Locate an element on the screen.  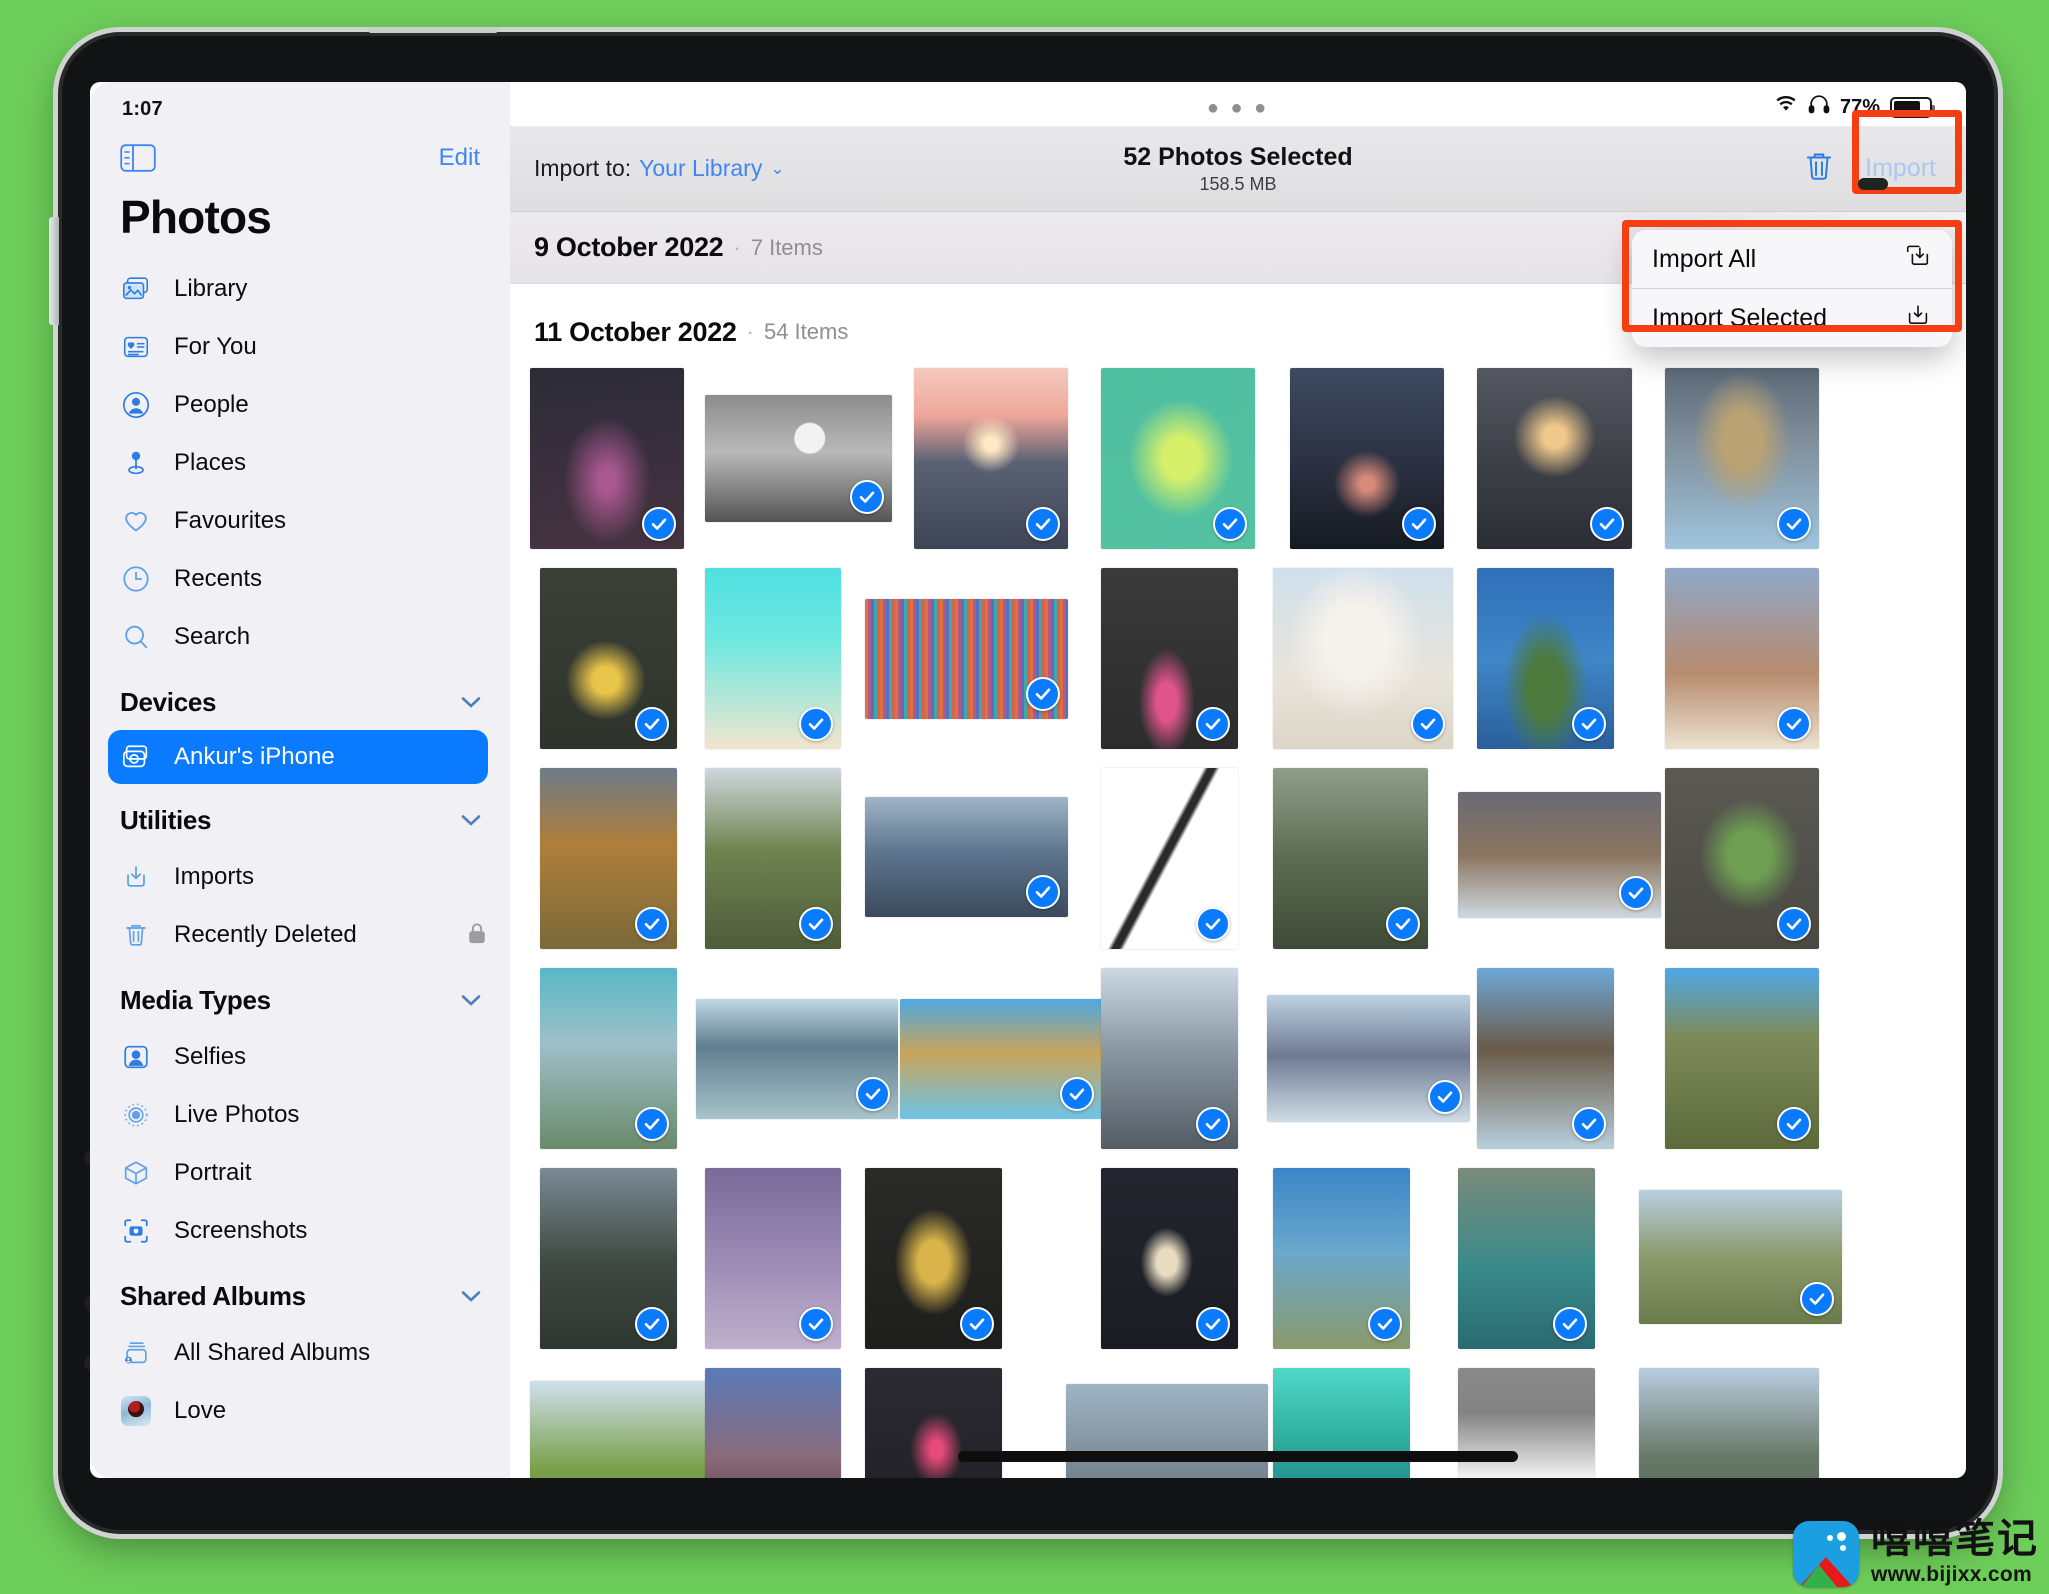
sidebar-item-ankurs-iphone: Ankur's iPhone is located at coordinates (298, 757).